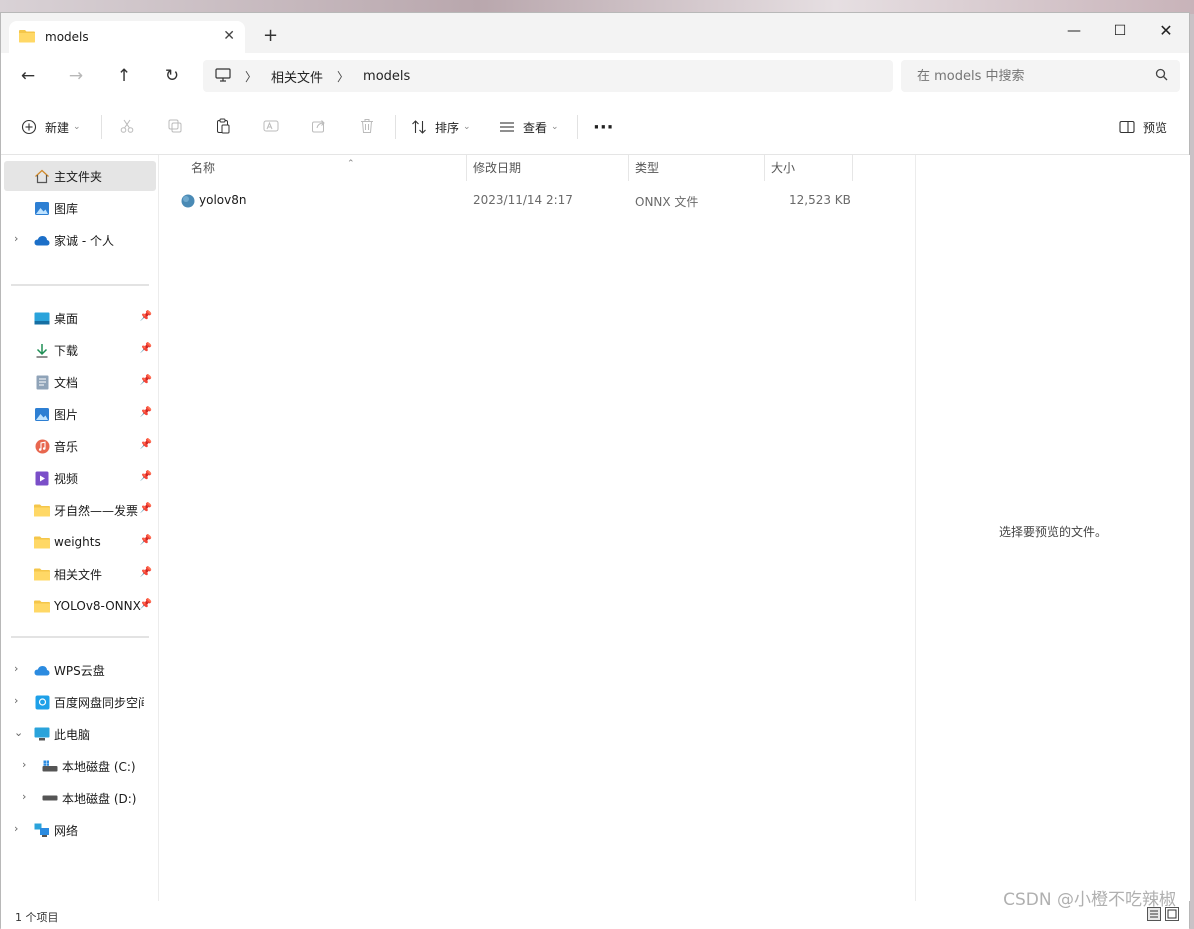  Describe the element at coordinates (326, 168) in the screenshot. I see `column-header-name: 名称 ⌃` at that location.